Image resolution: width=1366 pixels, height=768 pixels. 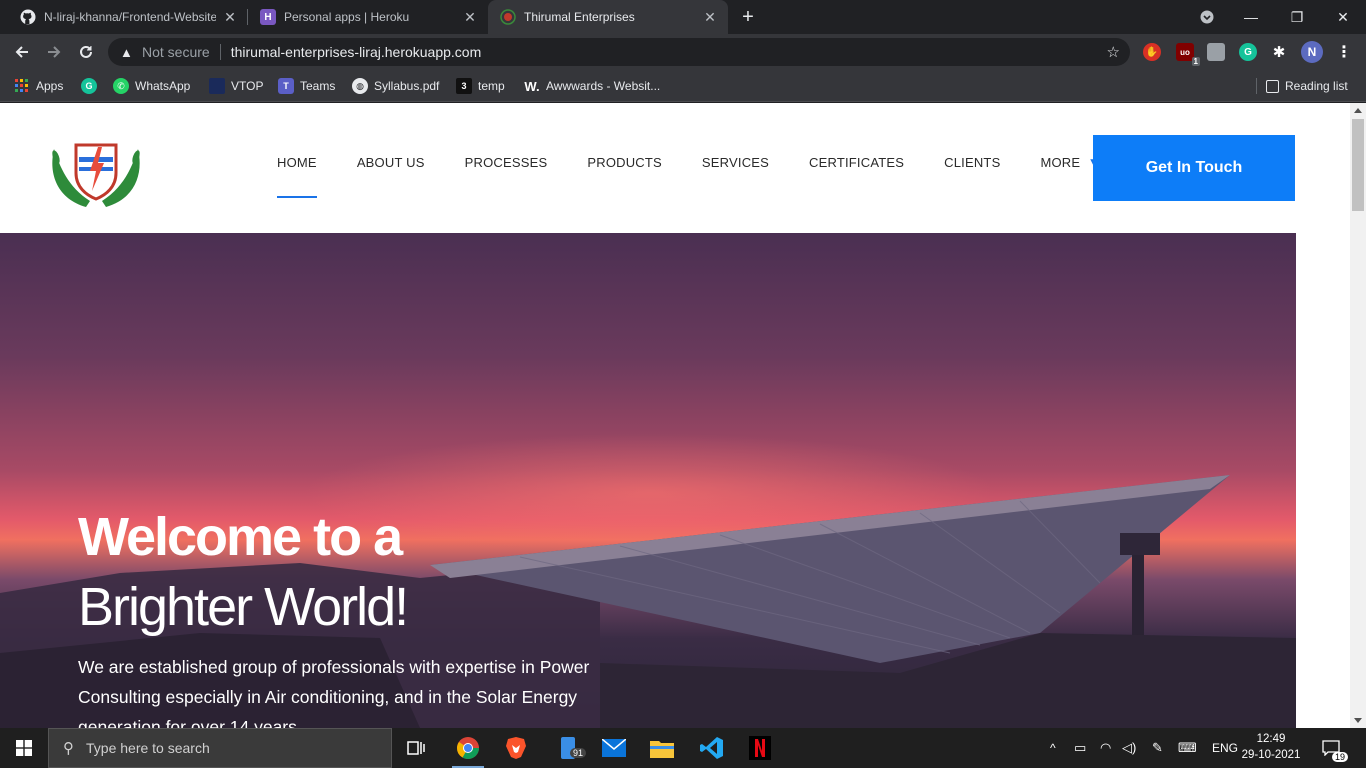 What do you see at coordinates (22, 86) in the screenshot?
I see `apps-grid-icon` at bounding box center [22, 86].